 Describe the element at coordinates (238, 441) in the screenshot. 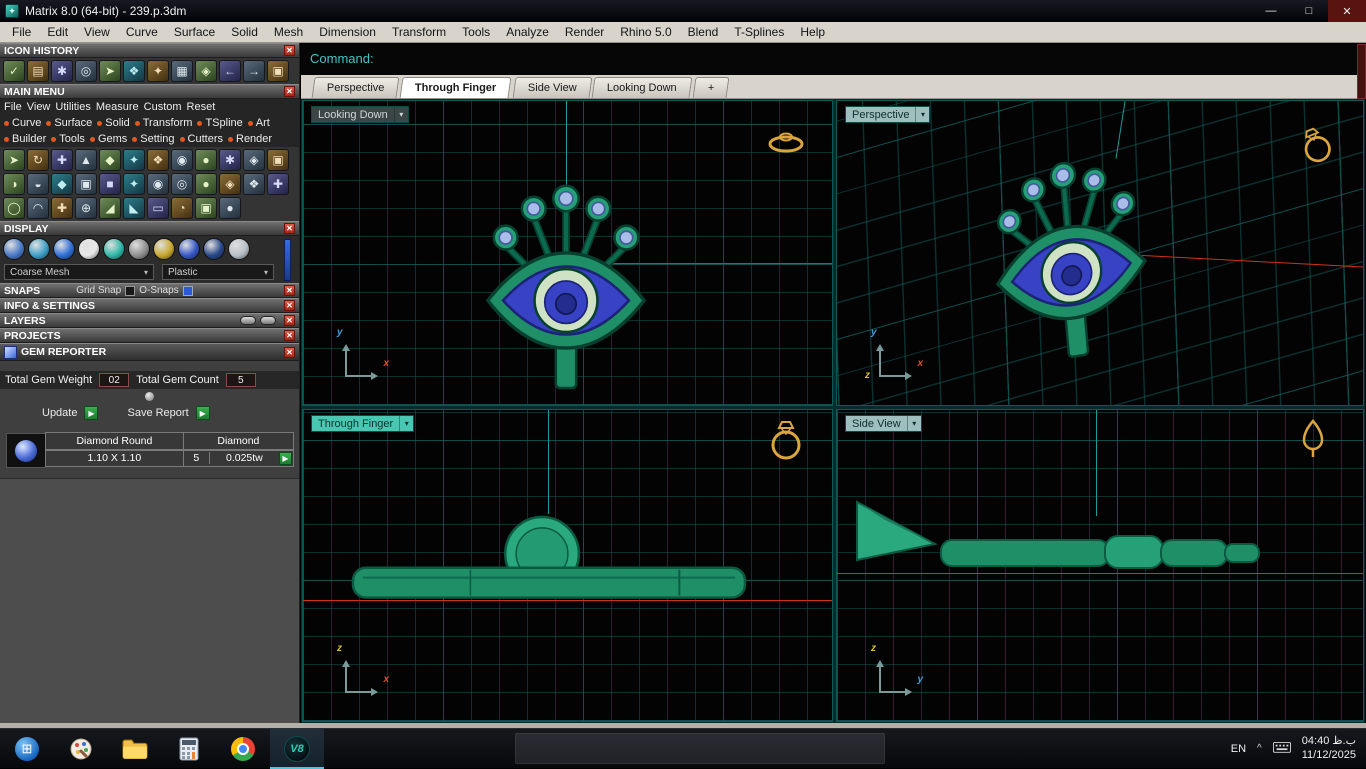

I see `gem-type-cell: Diamond` at that location.